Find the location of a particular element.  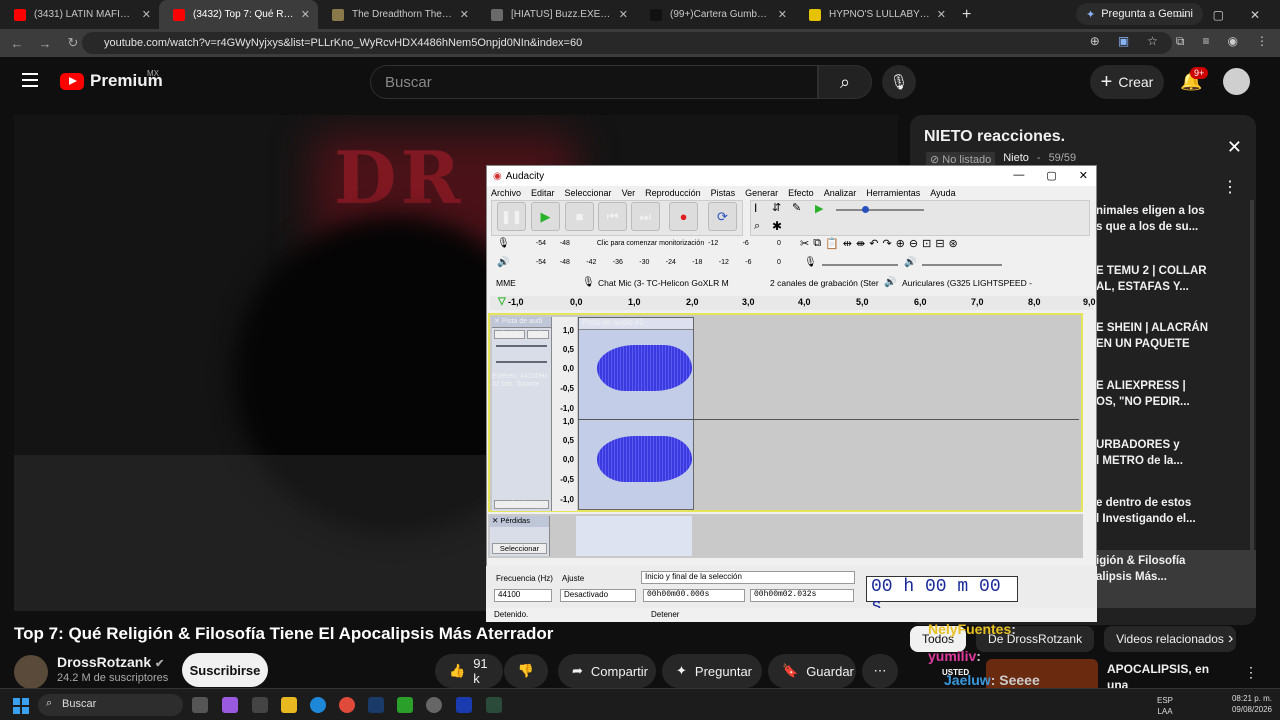

maximize-icon: ▢ is located at coordinates (1218, 15).